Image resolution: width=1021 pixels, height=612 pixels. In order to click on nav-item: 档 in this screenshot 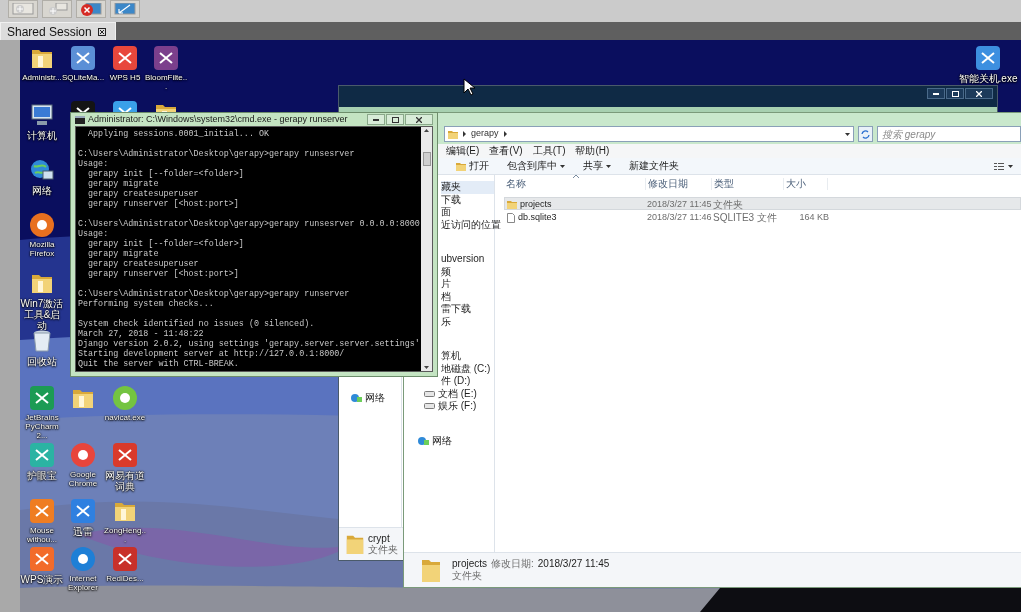, I will do `click(467, 296)`.